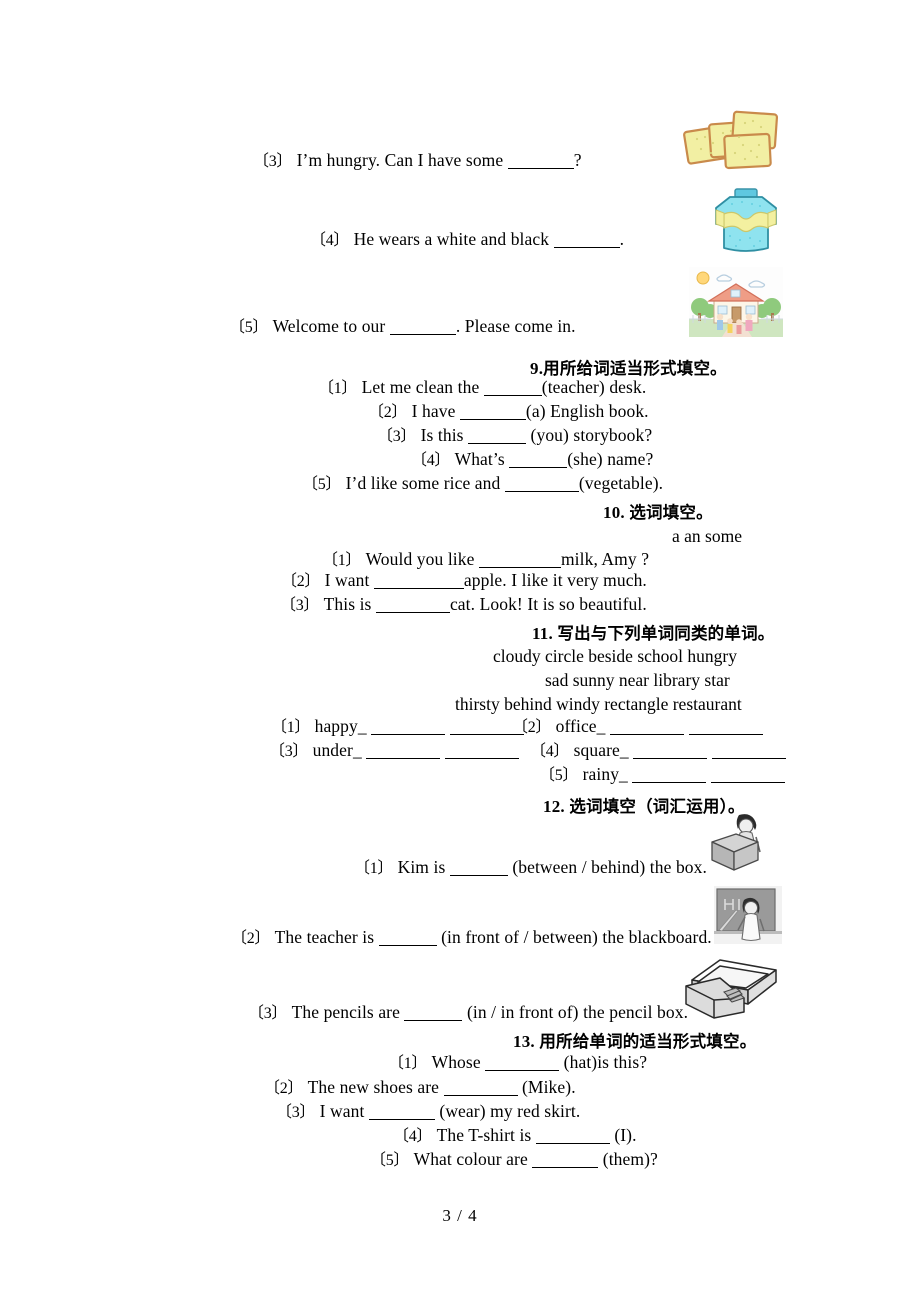  I want to click on q12-item-1-text-before: Kim is, so click(421, 867).